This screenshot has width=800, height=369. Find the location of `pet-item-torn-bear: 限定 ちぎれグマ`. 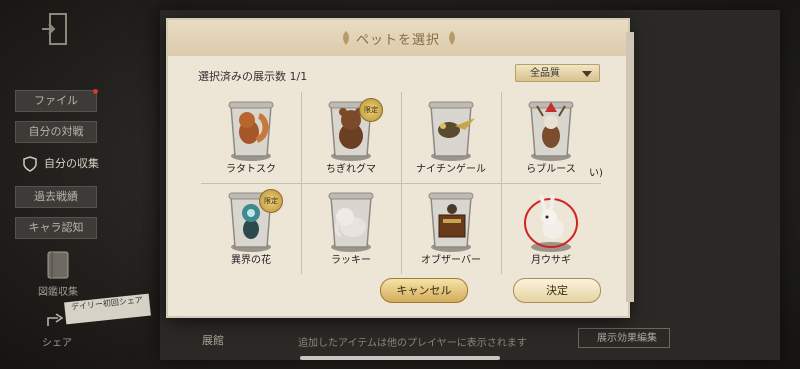

pet-item-torn-bear: 限定 ちぎれグマ is located at coordinates (351, 137).